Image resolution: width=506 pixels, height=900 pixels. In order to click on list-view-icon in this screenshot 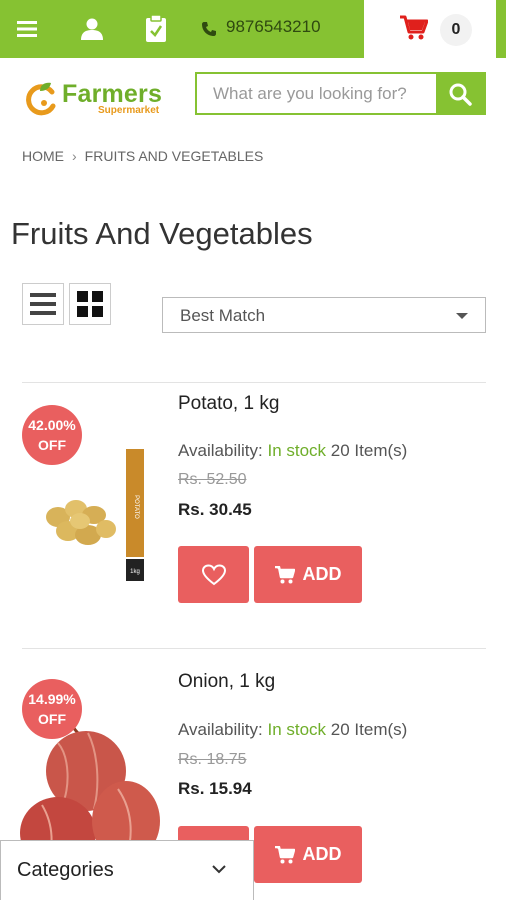, I will do `click(43, 304)`.